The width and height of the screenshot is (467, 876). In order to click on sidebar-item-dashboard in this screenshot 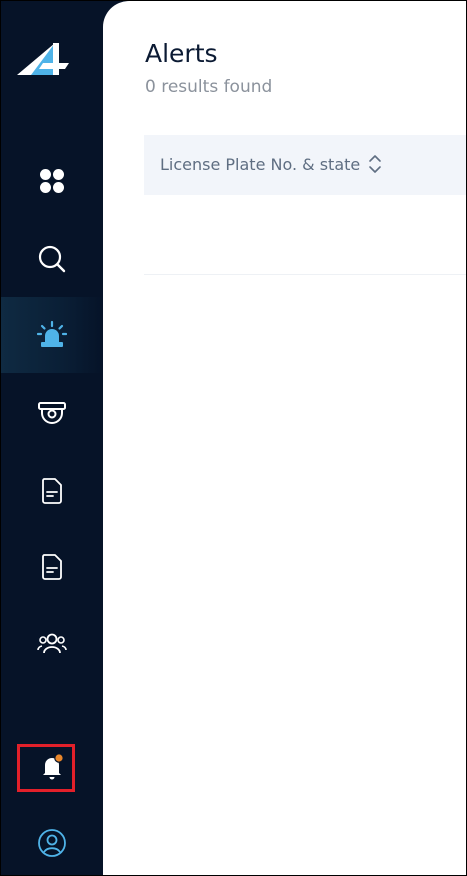, I will do `click(52, 181)`.